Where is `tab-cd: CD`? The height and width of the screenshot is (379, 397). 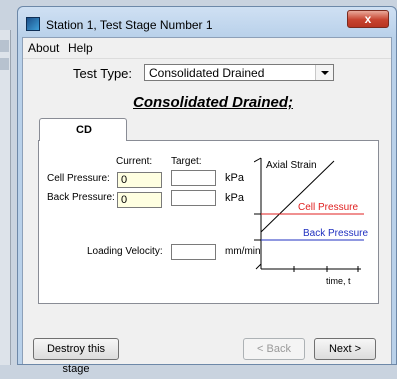
tab-cd: CD is located at coordinates (83, 129).